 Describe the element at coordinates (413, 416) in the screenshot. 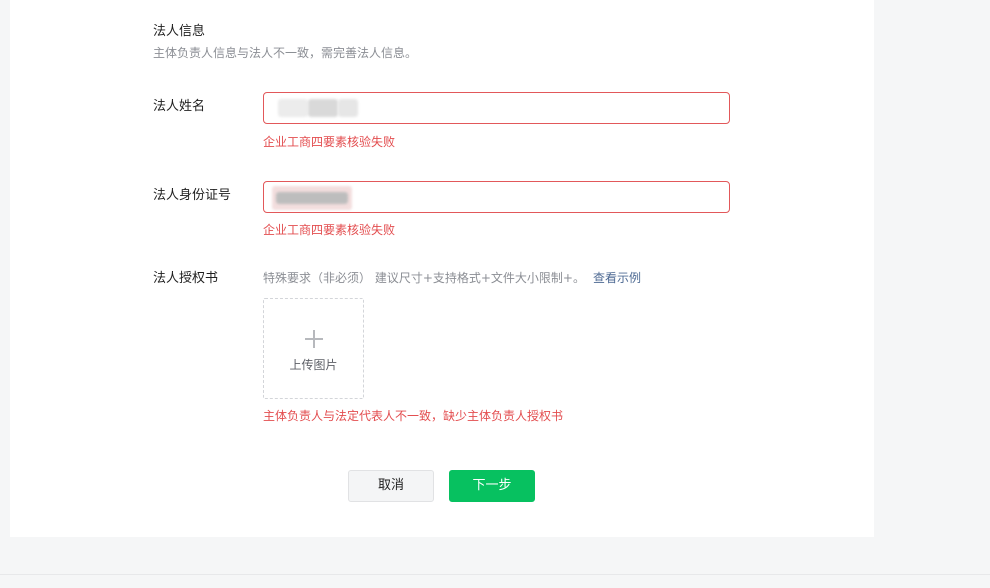

I see `authorization-error: 主体负责人与法定代表人不一致，缺少主体负责人授权书` at that location.